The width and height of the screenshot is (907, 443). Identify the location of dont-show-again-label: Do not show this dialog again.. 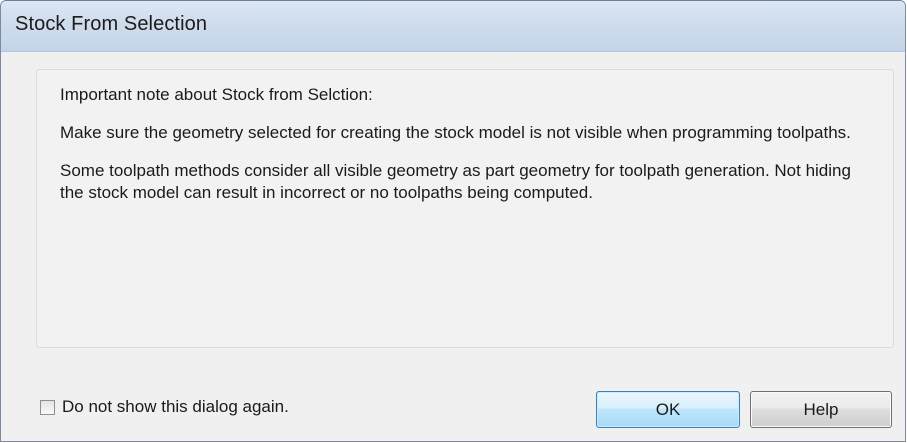
(175, 407).